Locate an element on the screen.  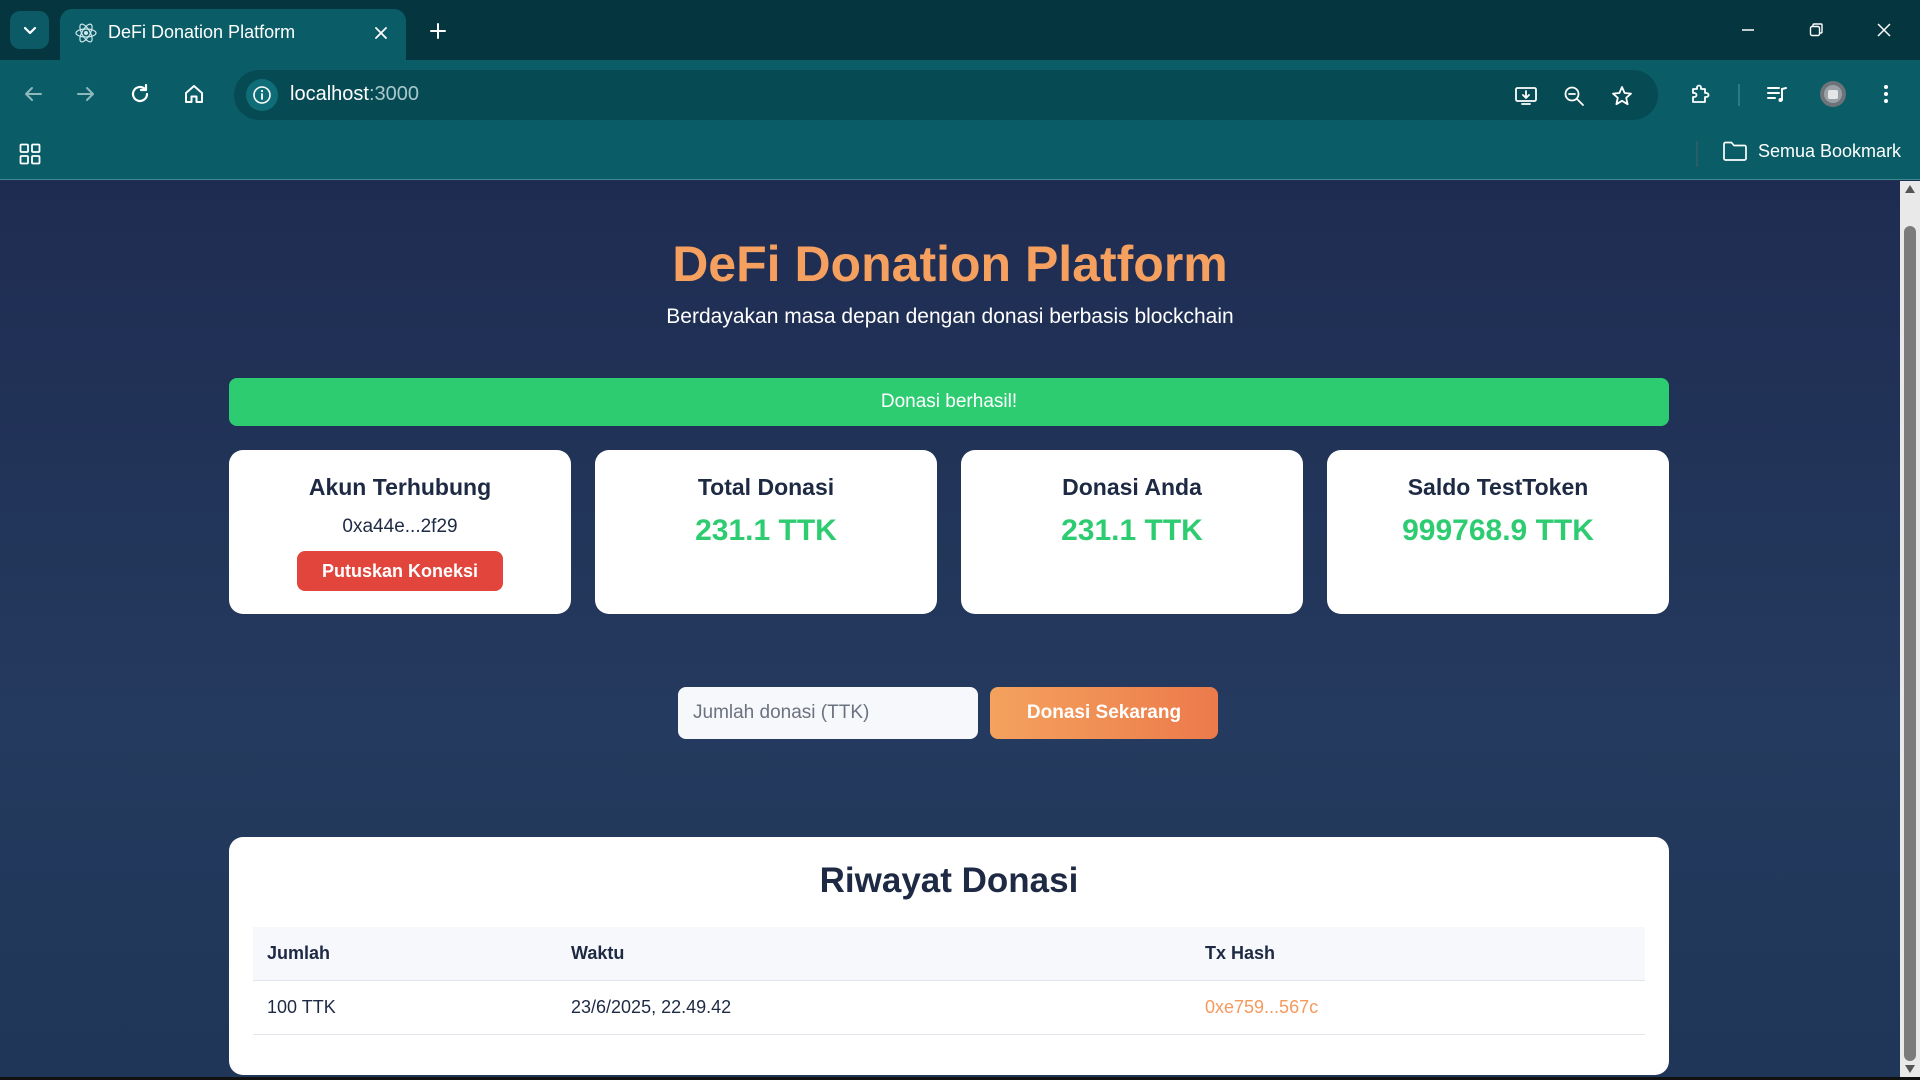
browser-menu-button is located at coordinates (1886, 94).